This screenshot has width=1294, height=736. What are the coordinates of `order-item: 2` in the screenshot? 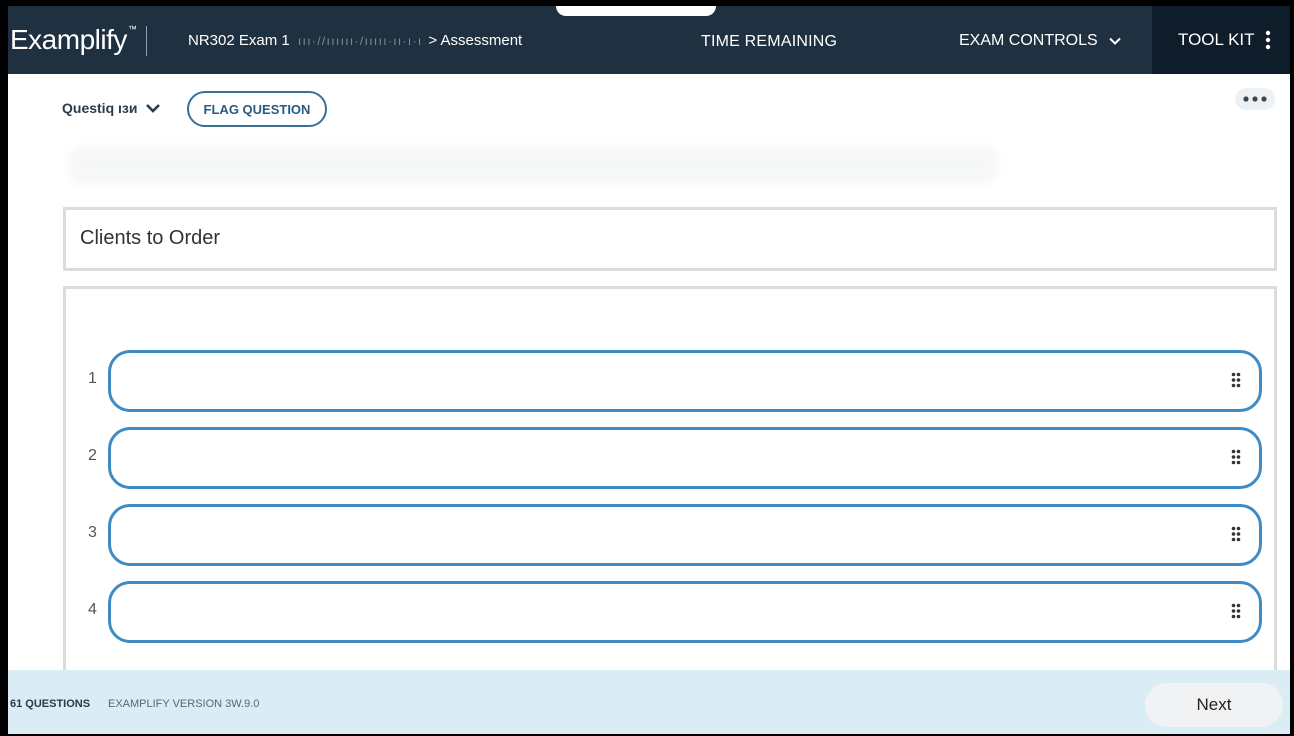 It's located at (671, 458).